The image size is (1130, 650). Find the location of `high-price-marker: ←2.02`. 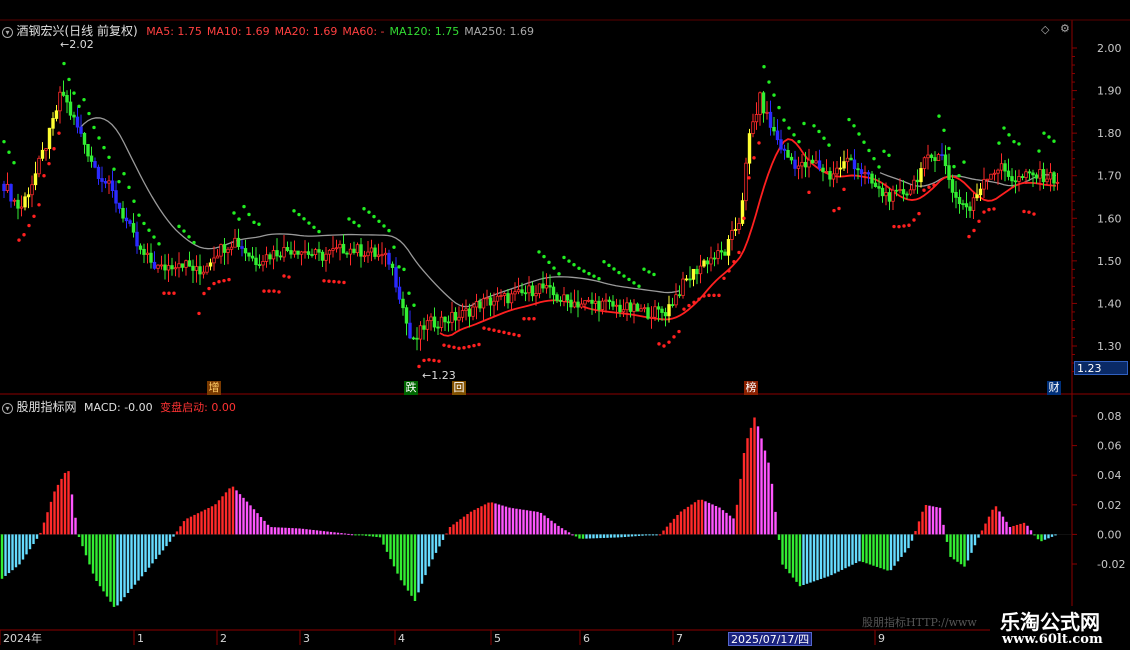

high-price-marker: ←2.02 is located at coordinates (77, 44).